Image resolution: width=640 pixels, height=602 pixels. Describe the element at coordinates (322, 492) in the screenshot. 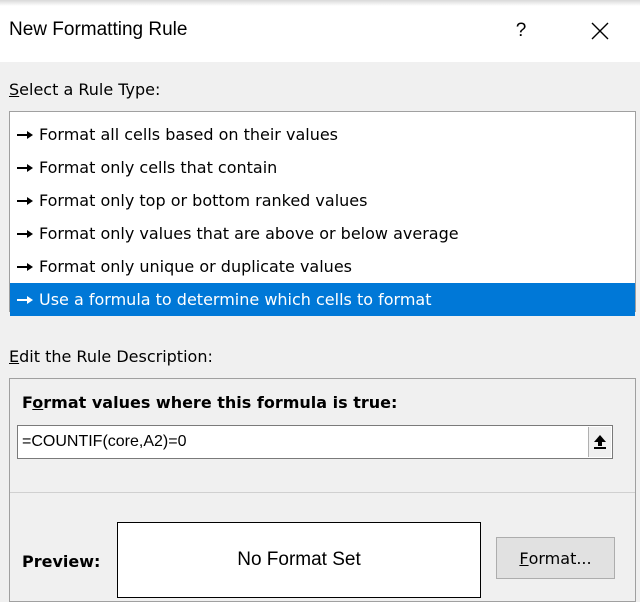

I see `divider` at that location.